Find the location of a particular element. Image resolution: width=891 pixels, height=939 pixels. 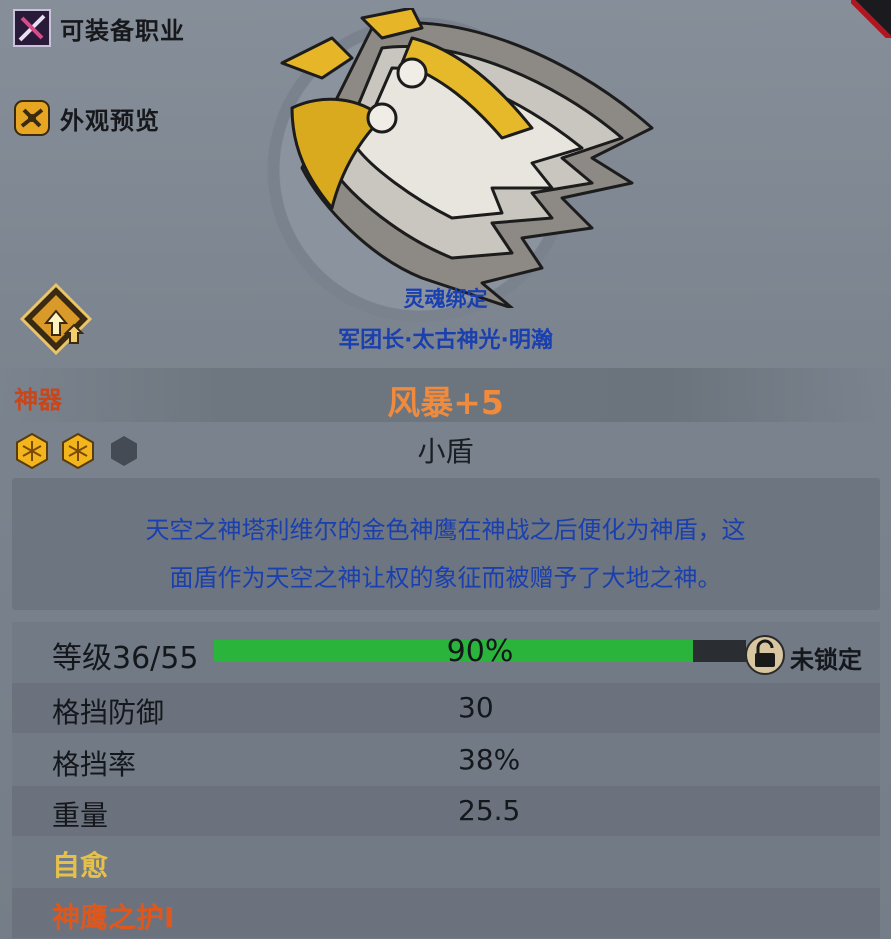

appearance-preview-label: 外观预览 is located at coordinates (110, 120).